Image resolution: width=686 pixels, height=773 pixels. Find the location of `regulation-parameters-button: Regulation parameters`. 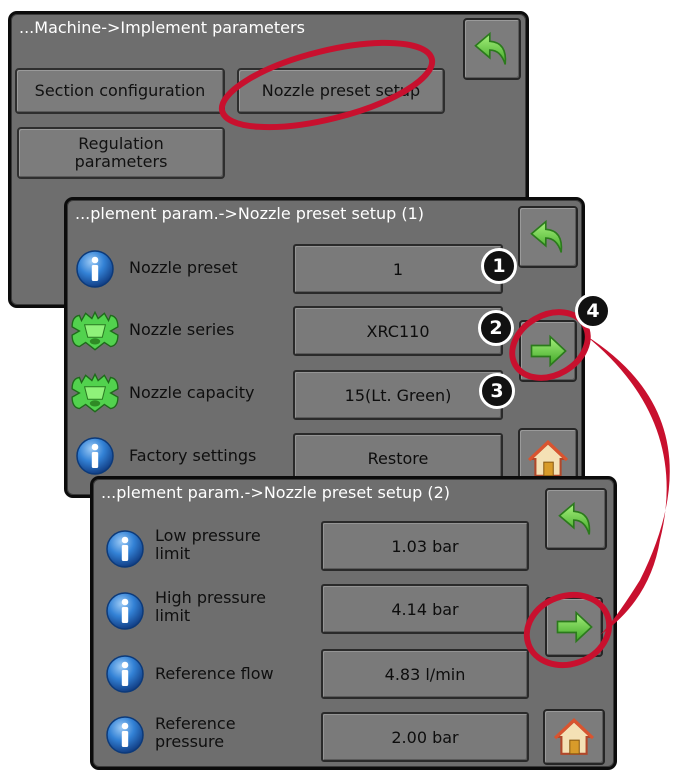

regulation-parameters-button: Regulation parameters is located at coordinates (121, 153).